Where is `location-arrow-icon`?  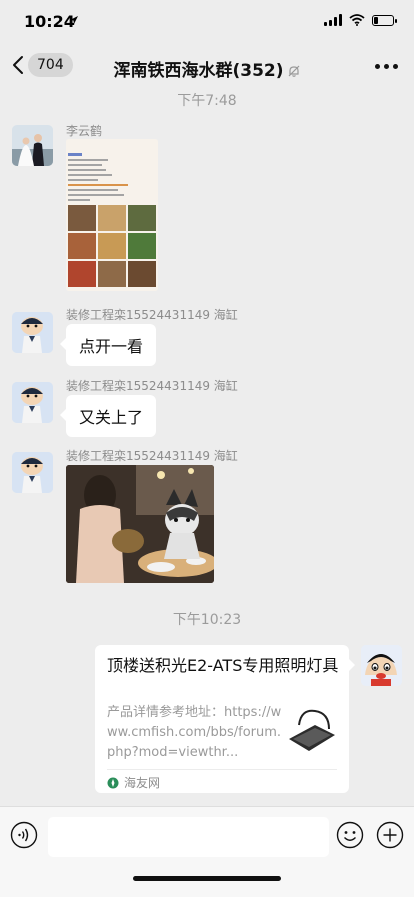 location-arrow-icon is located at coordinates (74, 20).